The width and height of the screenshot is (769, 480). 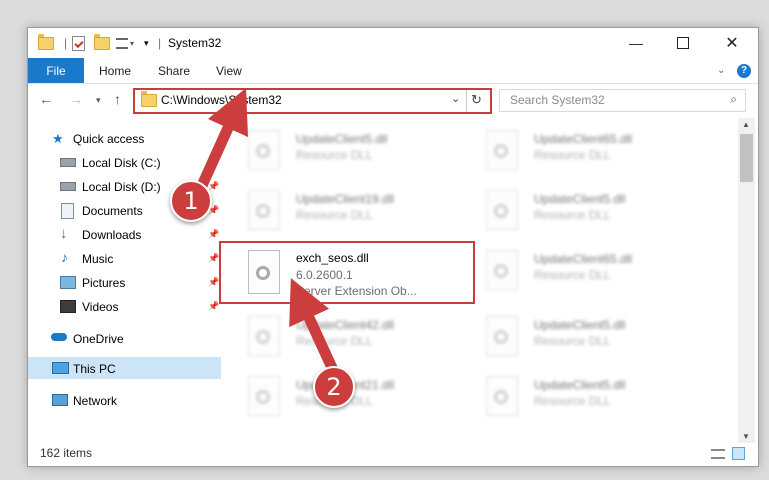 What do you see at coordinates (124, 306) in the screenshot?
I see `sidebar-item-videos: Videos 📌` at bounding box center [124, 306].